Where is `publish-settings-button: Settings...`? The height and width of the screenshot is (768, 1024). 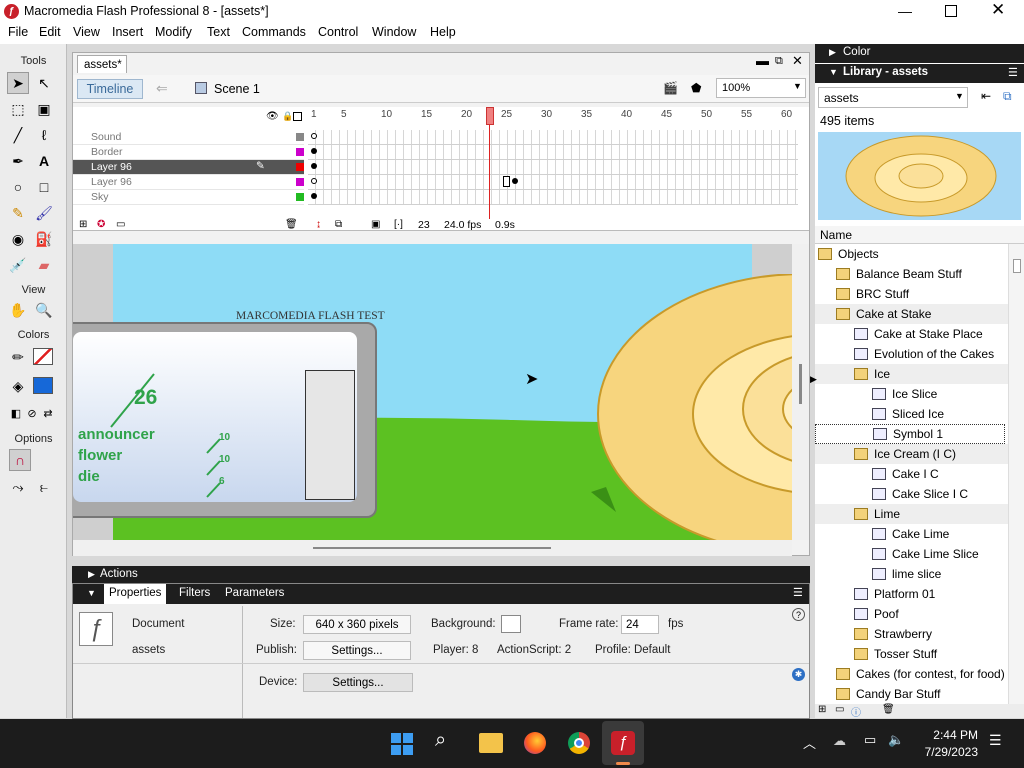 publish-settings-button: Settings... is located at coordinates (357, 650).